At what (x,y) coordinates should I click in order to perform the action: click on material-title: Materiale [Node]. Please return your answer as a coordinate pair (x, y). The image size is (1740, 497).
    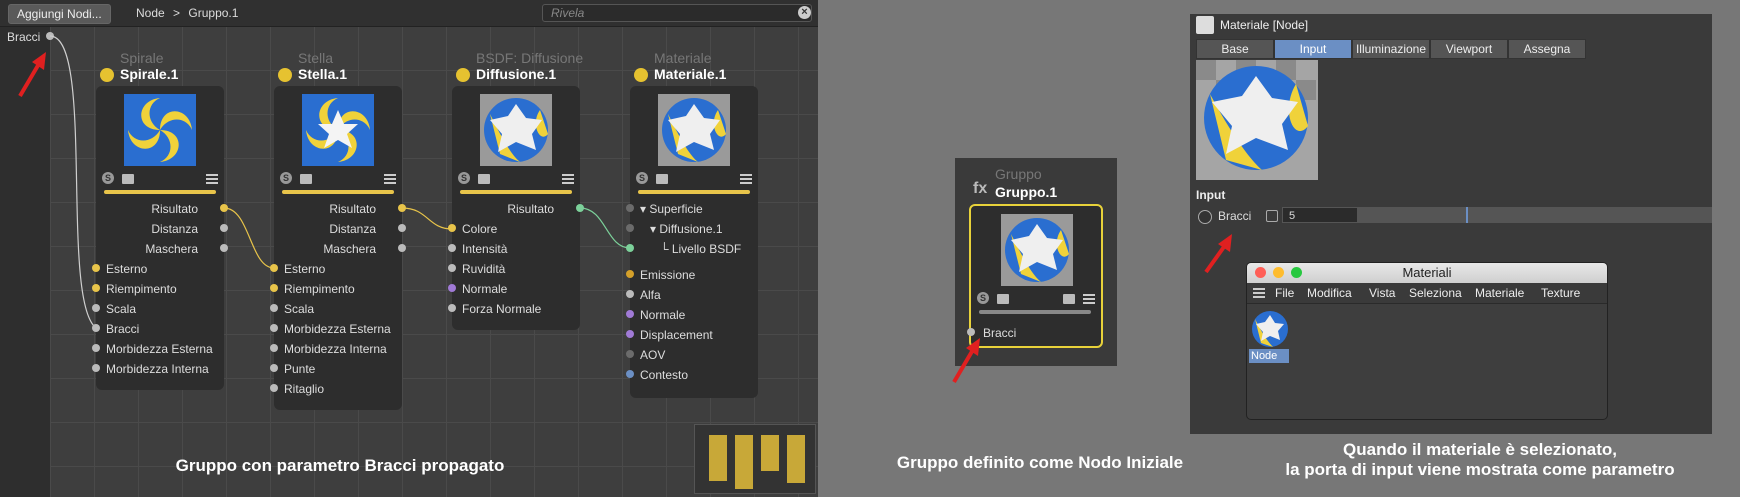
    Looking at the image, I should click on (1264, 25).